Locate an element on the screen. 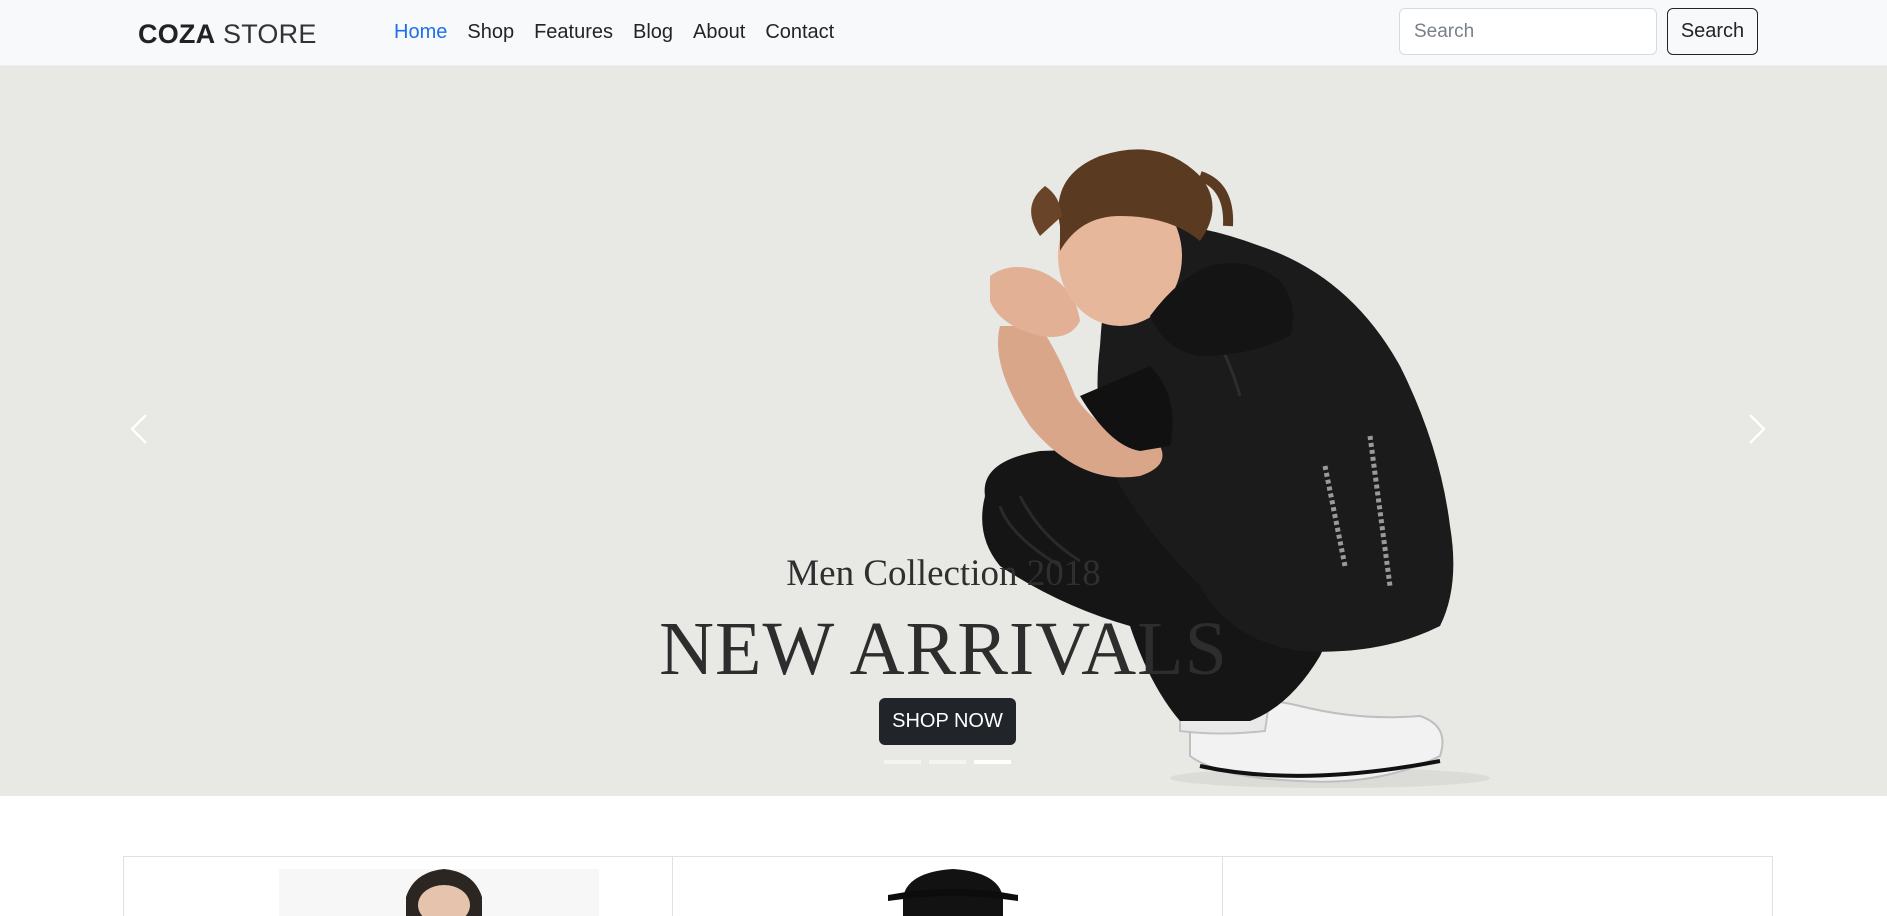 This screenshot has width=1887, height=916. carousel-indicators is located at coordinates (947, 762).